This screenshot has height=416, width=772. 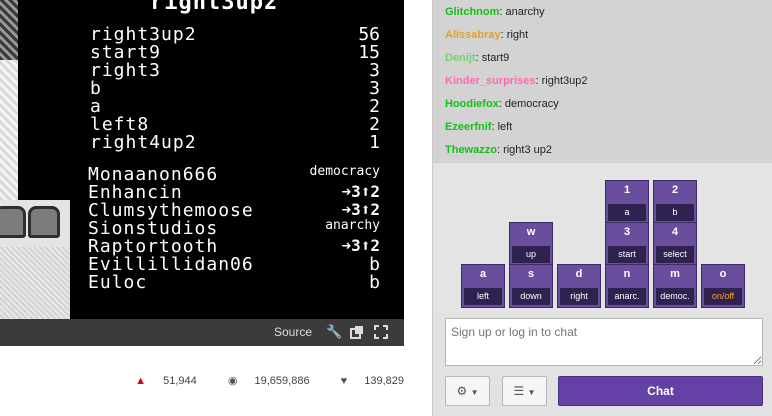 I want to click on favorites-stat: ♥ 139,829, so click(x=365, y=381).